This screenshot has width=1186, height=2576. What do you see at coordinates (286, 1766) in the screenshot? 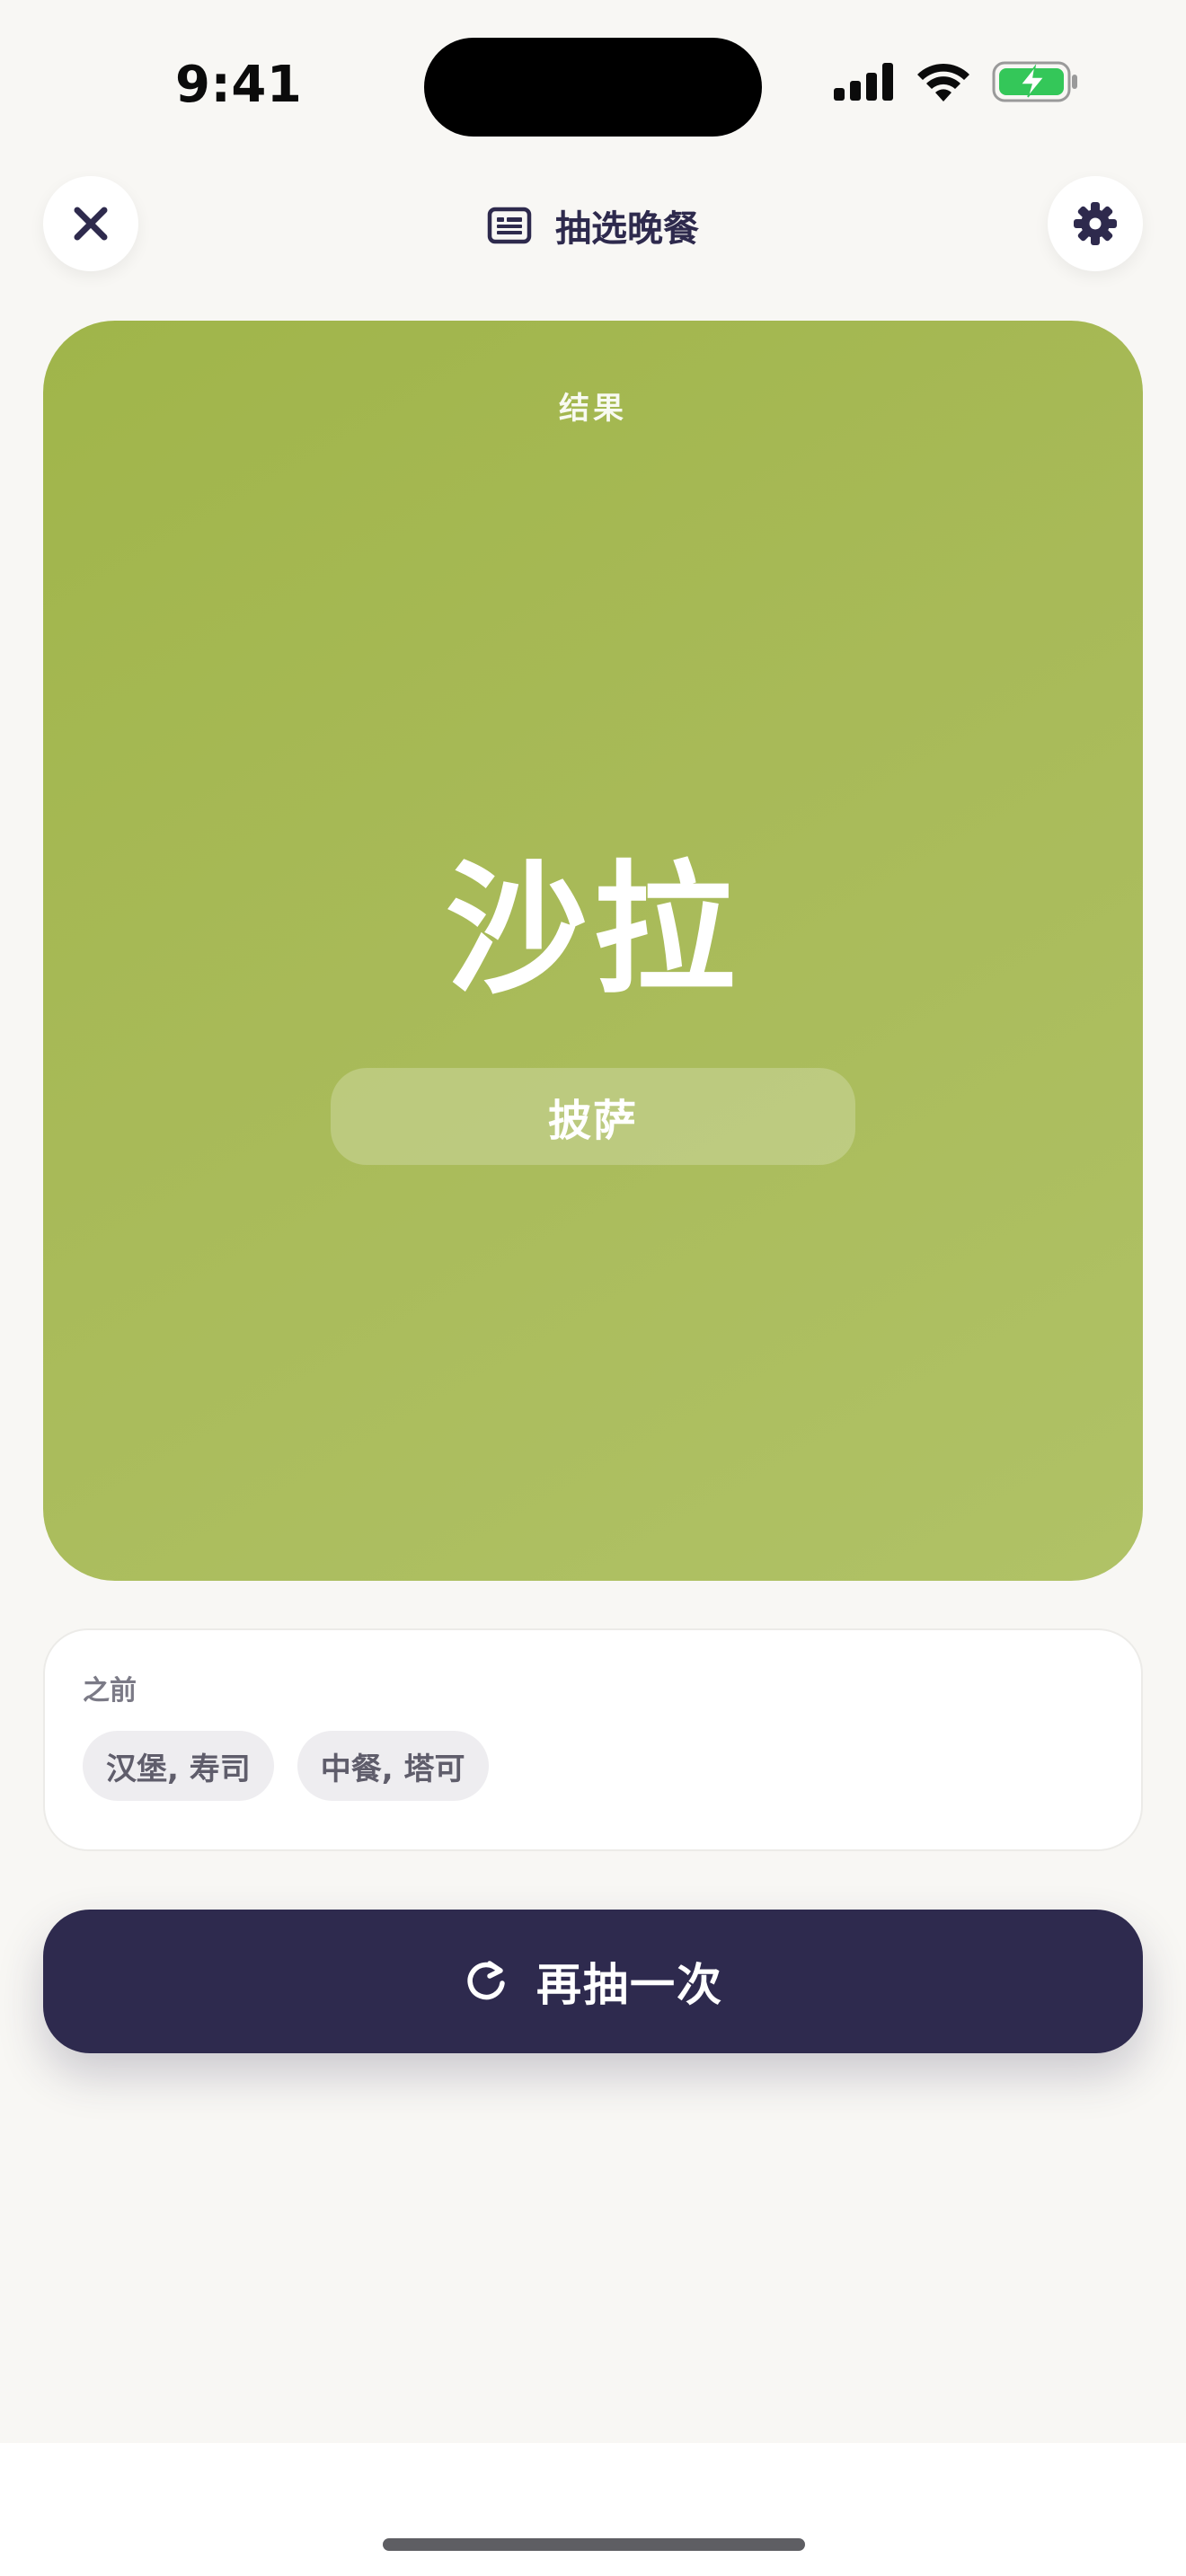
I see `previous-chips: 汉堡, 寿司 中餐, 塔可` at bounding box center [286, 1766].